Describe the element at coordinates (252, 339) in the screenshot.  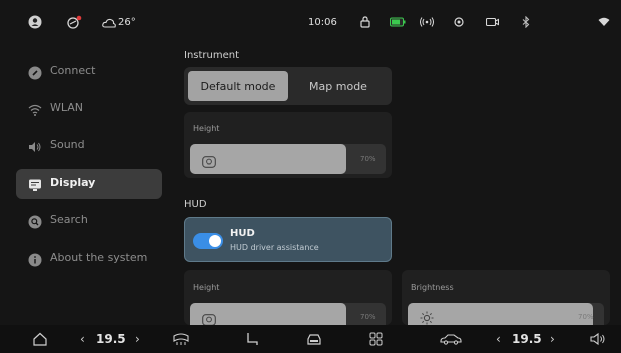
I see `seat-icon` at that location.